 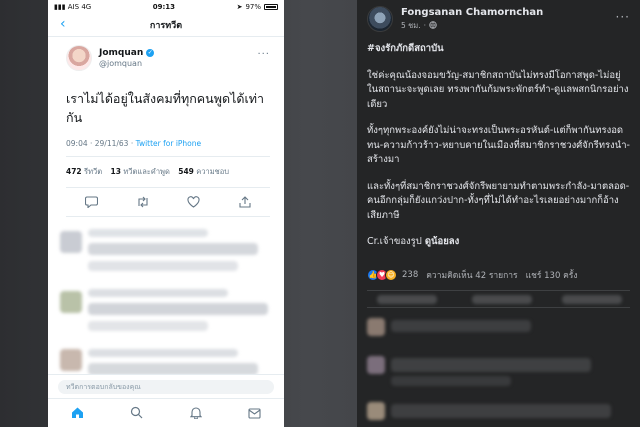 I want to click on reply-bar: ทวีตการตอบกลับของคุณ, so click(x=166, y=386).